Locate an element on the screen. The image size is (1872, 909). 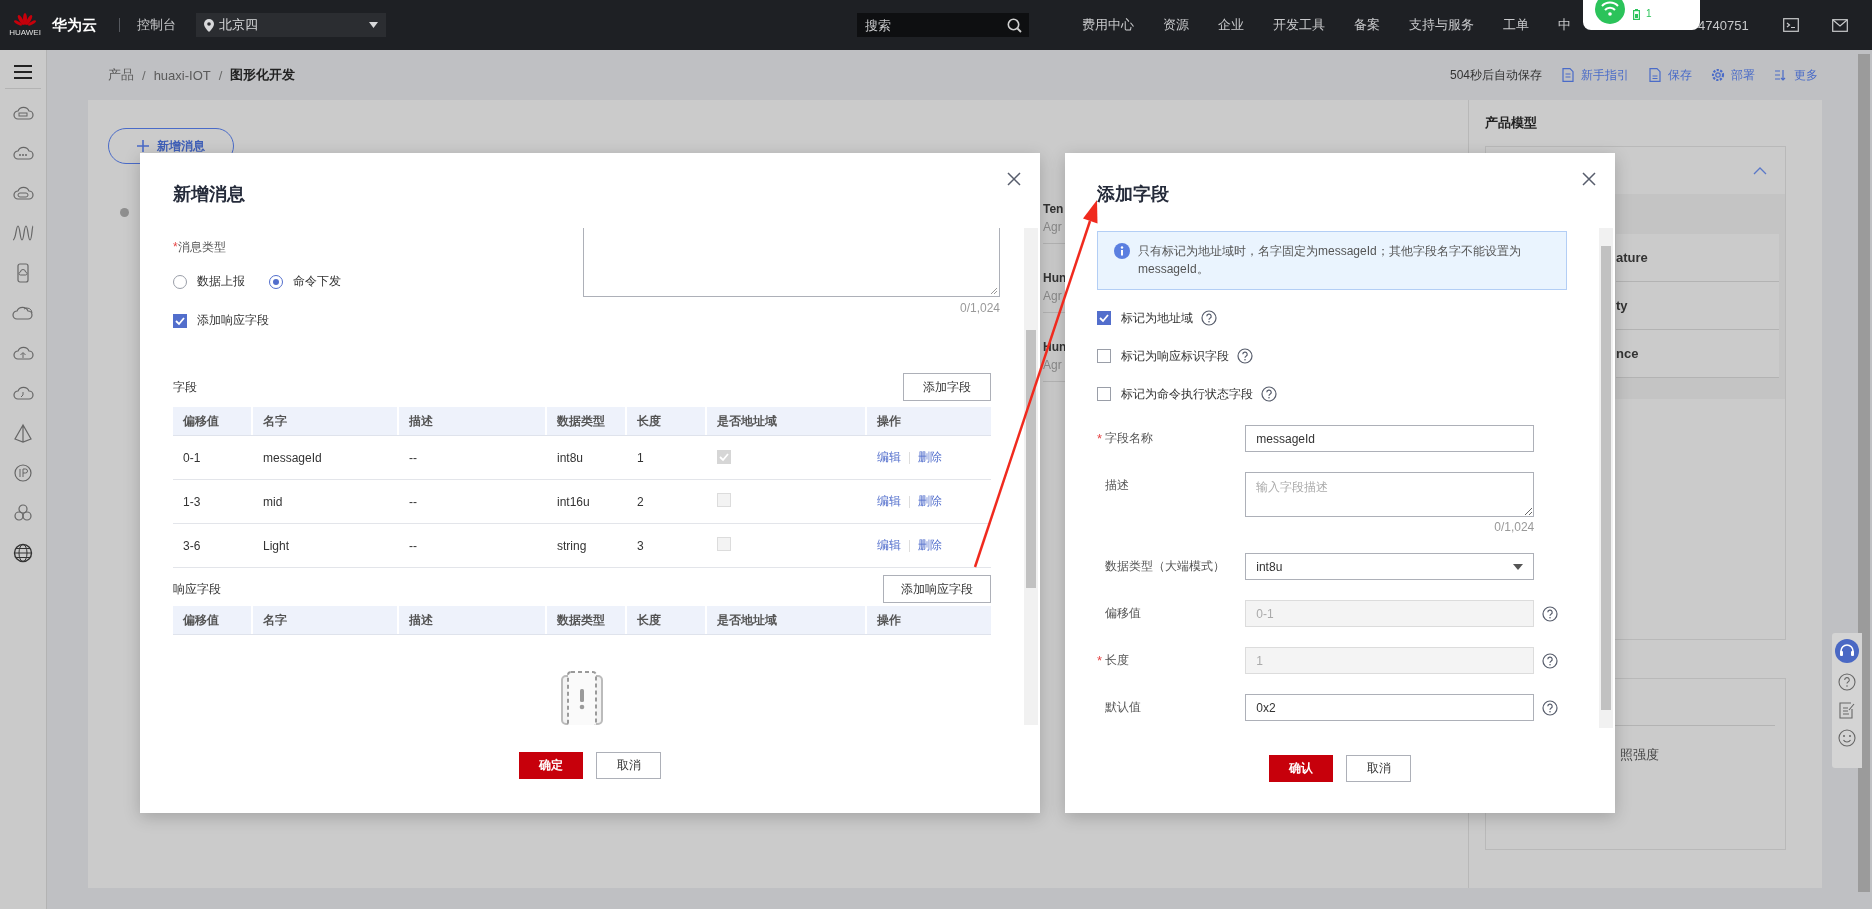
region-select: 北京四 is located at coordinates (291, 25).